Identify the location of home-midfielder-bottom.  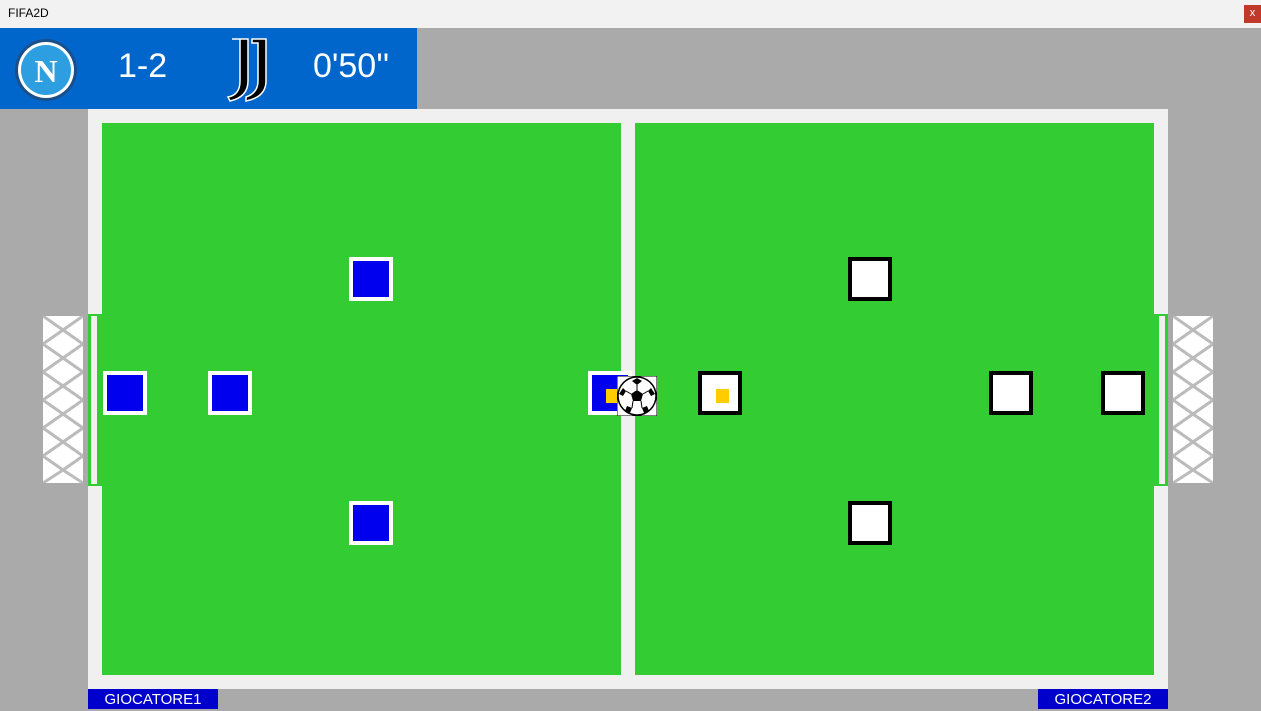
(371, 523).